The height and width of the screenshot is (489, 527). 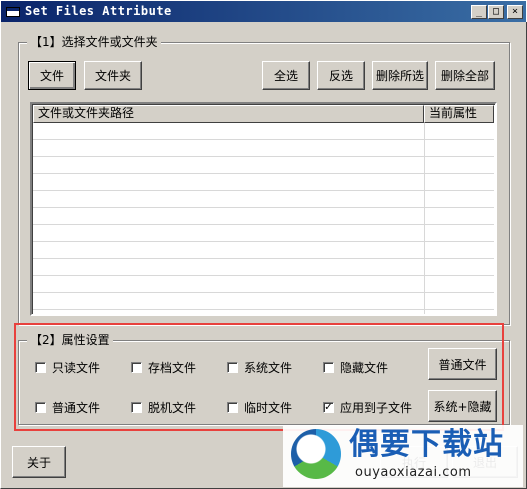 What do you see at coordinates (94, 42) in the screenshot?
I see `select-group-title: 【1】选择文件或文件夹` at bounding box center [94, 42].